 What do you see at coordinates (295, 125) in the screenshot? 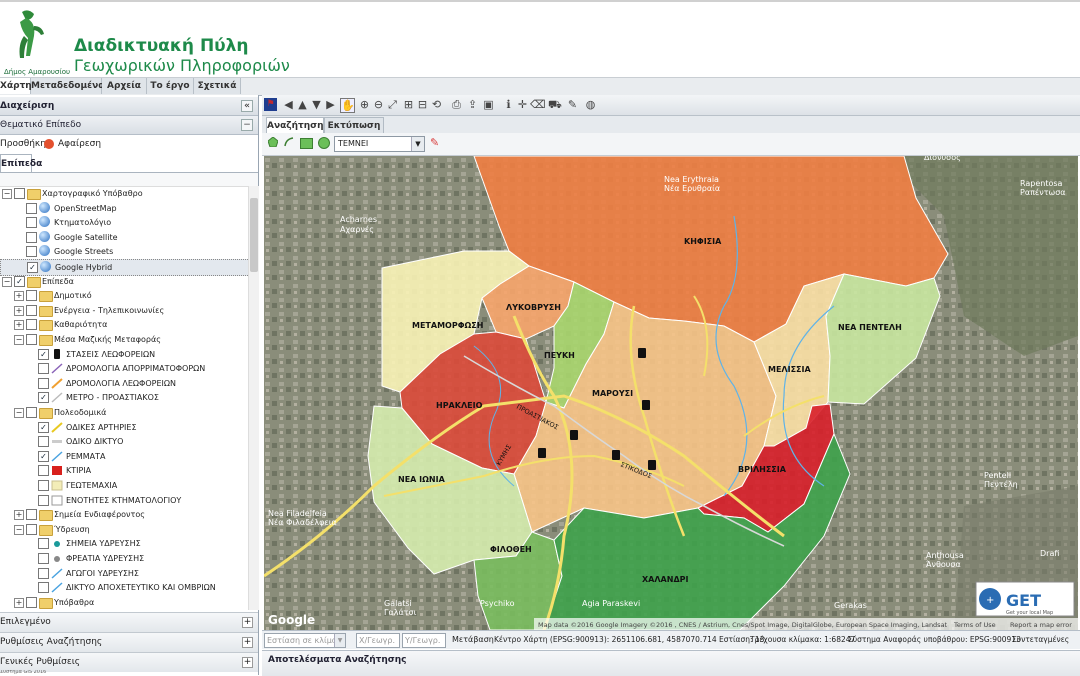
I see `tab-search: Αναζήτηση` at bounding box center [295, 125].